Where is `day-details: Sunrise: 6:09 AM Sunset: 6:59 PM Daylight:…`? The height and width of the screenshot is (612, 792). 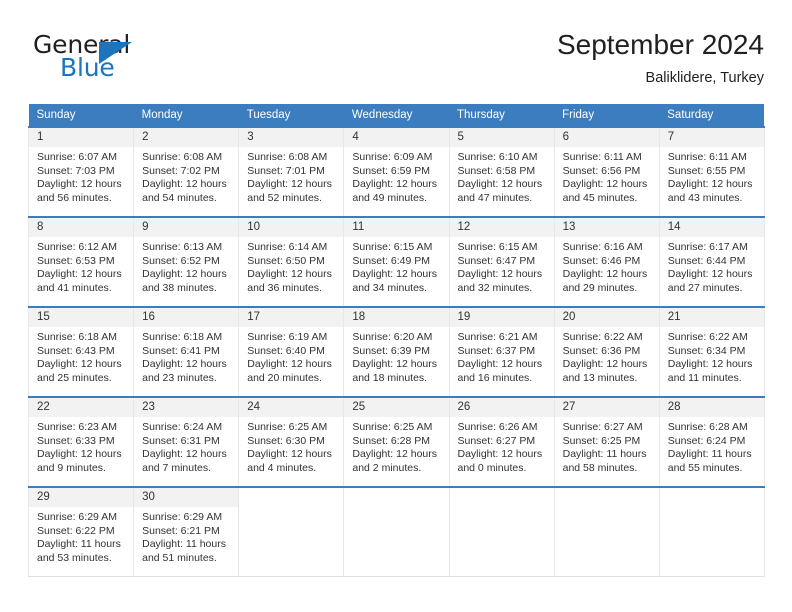
day-details: Sunrise: 6:09 AM Sunset: 6:59 PM Daylight:… is located at coordinates (396, 176).